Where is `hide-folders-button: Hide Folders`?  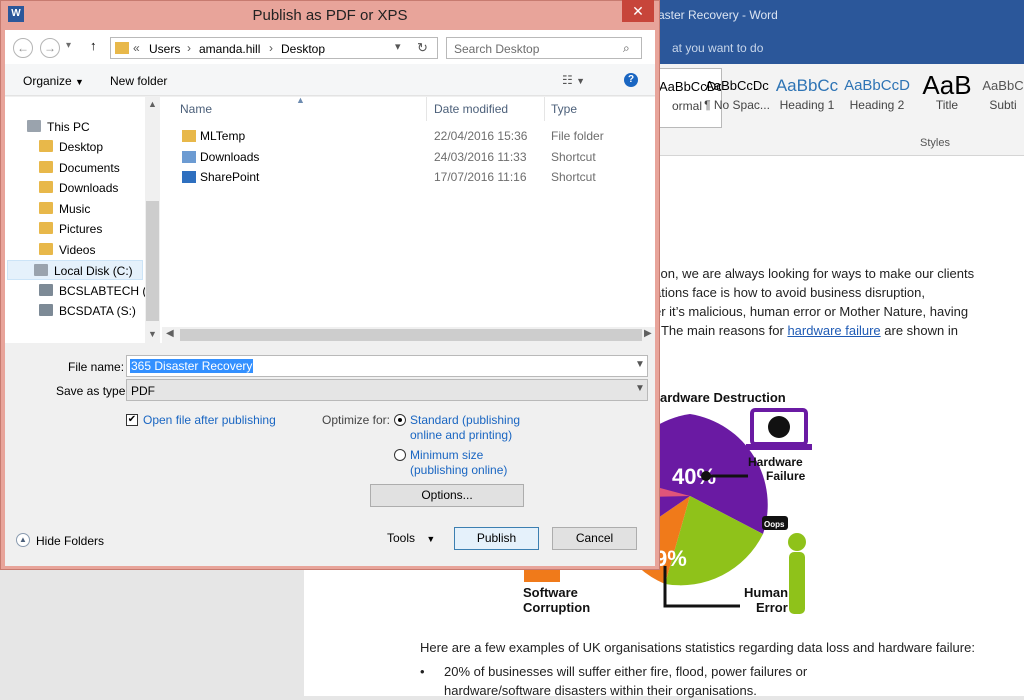 hide-folders-button: Hide Folders is located at coordinates (70, 541).